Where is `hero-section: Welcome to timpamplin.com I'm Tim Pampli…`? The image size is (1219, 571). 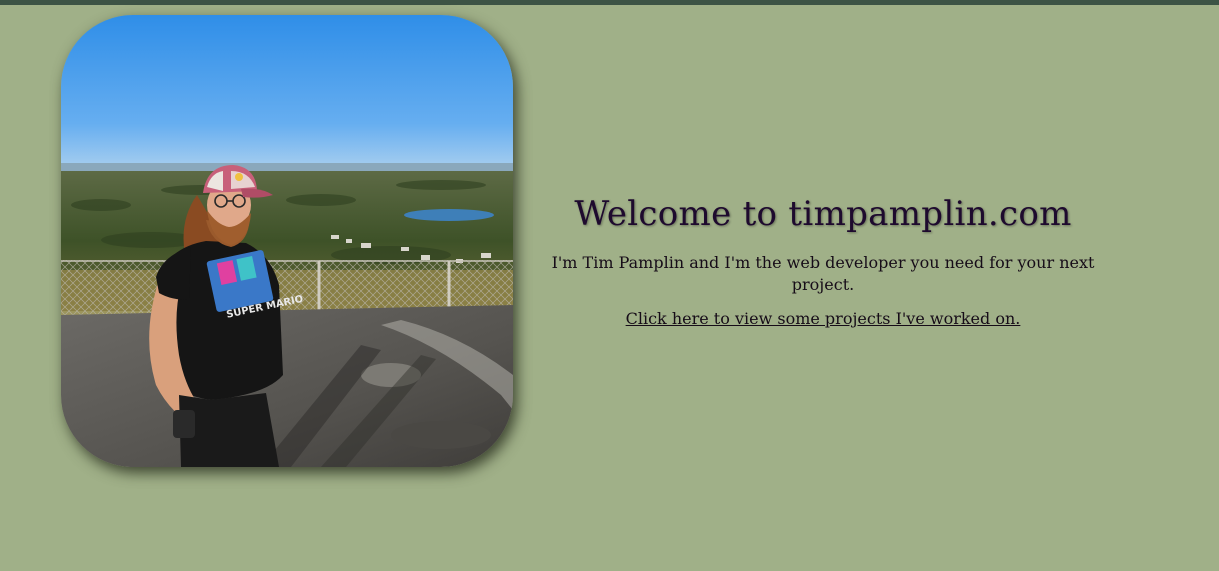 hero-section: Welcome to timpamplin.com I'm Tim Pampli… is located at coordinates (823, 260).